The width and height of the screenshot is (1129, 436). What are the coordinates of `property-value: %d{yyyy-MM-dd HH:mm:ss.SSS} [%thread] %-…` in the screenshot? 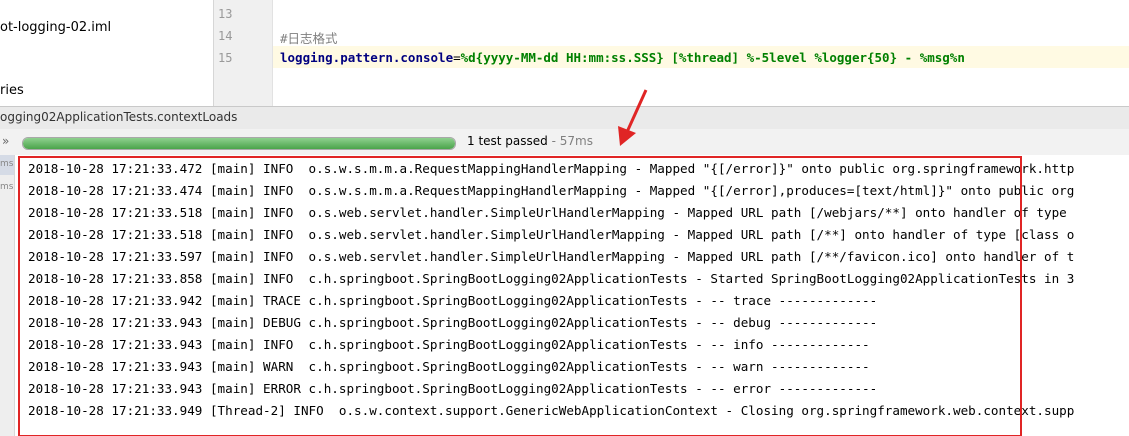 It's located at (712, 57).